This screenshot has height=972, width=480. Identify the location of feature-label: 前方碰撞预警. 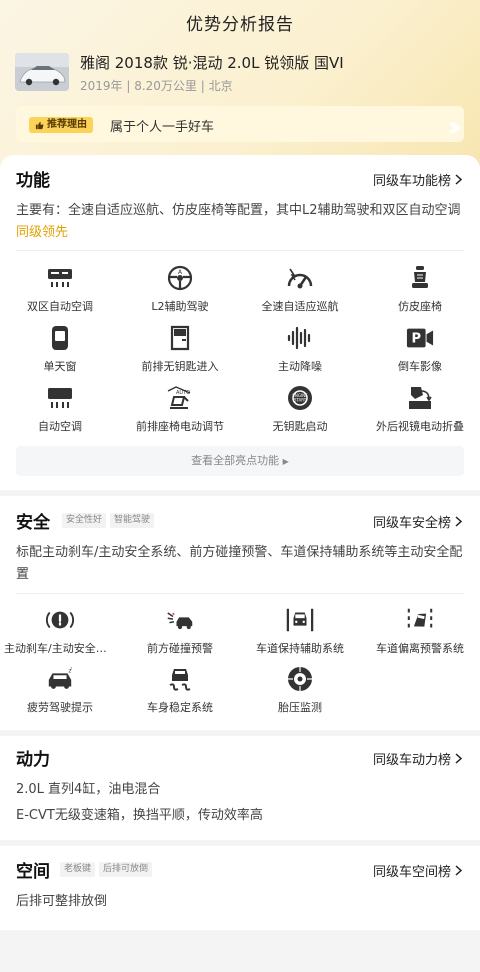
(180, 648).